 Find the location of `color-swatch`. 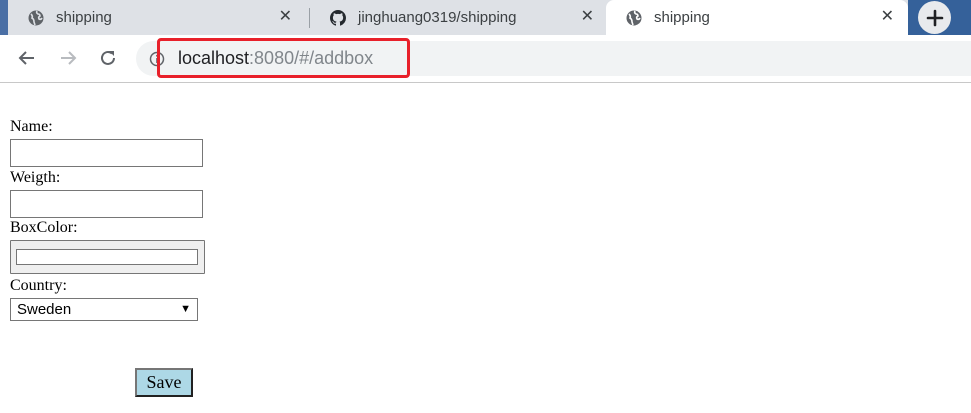

color-swatch is located at coordinates (107, 257).